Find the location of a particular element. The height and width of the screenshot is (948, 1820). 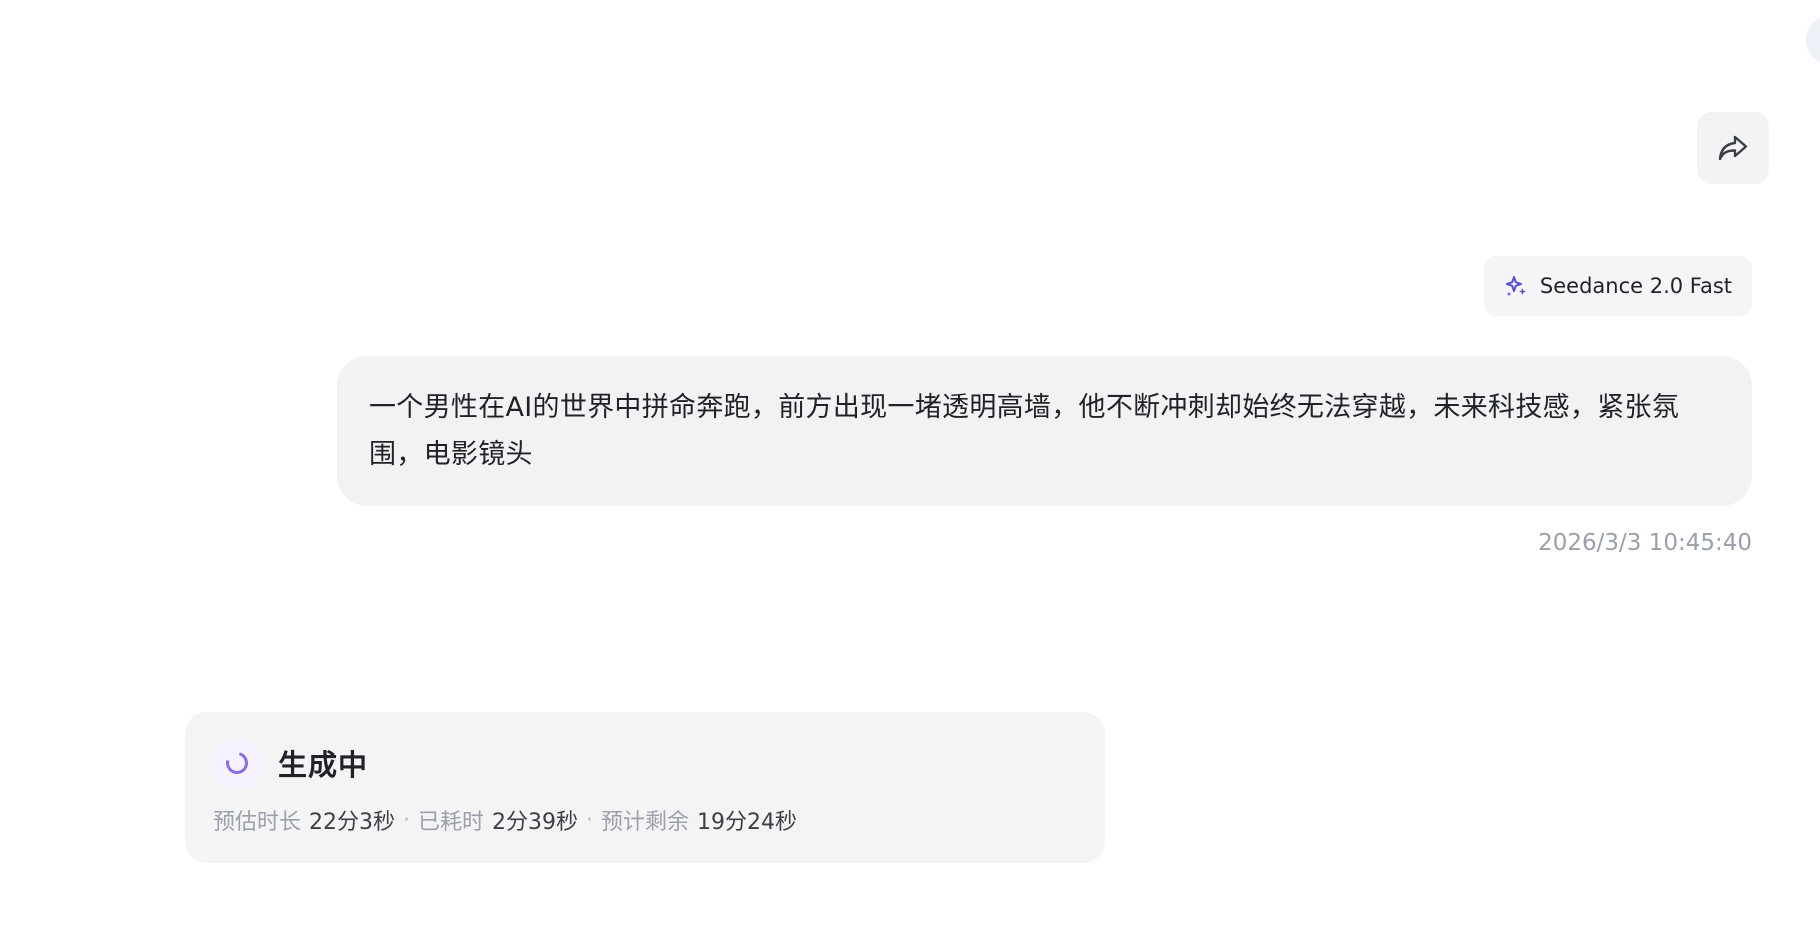

elapsed-value: 2分39秒 is located at coordinates (535, 822).